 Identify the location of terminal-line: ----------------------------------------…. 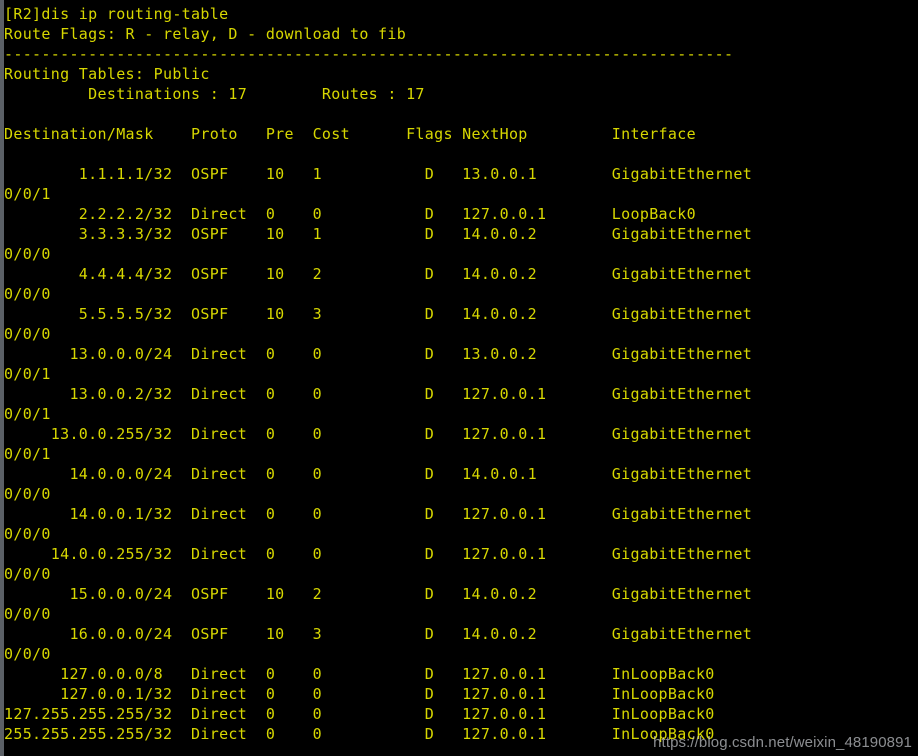
(369, 54).